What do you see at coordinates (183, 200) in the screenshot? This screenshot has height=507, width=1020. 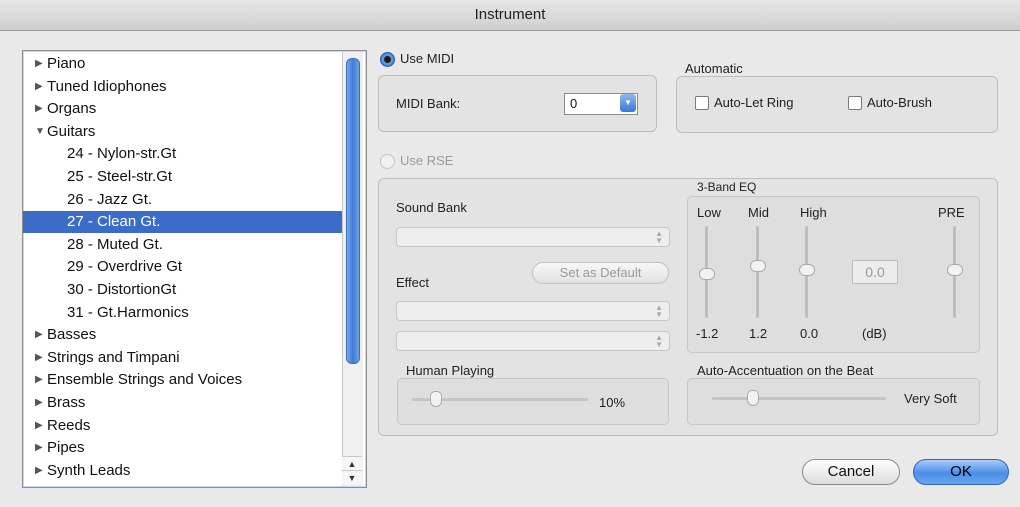 I see `tree-instrument: 26 - Jazz Gt.` at bounding box center [183, 200].